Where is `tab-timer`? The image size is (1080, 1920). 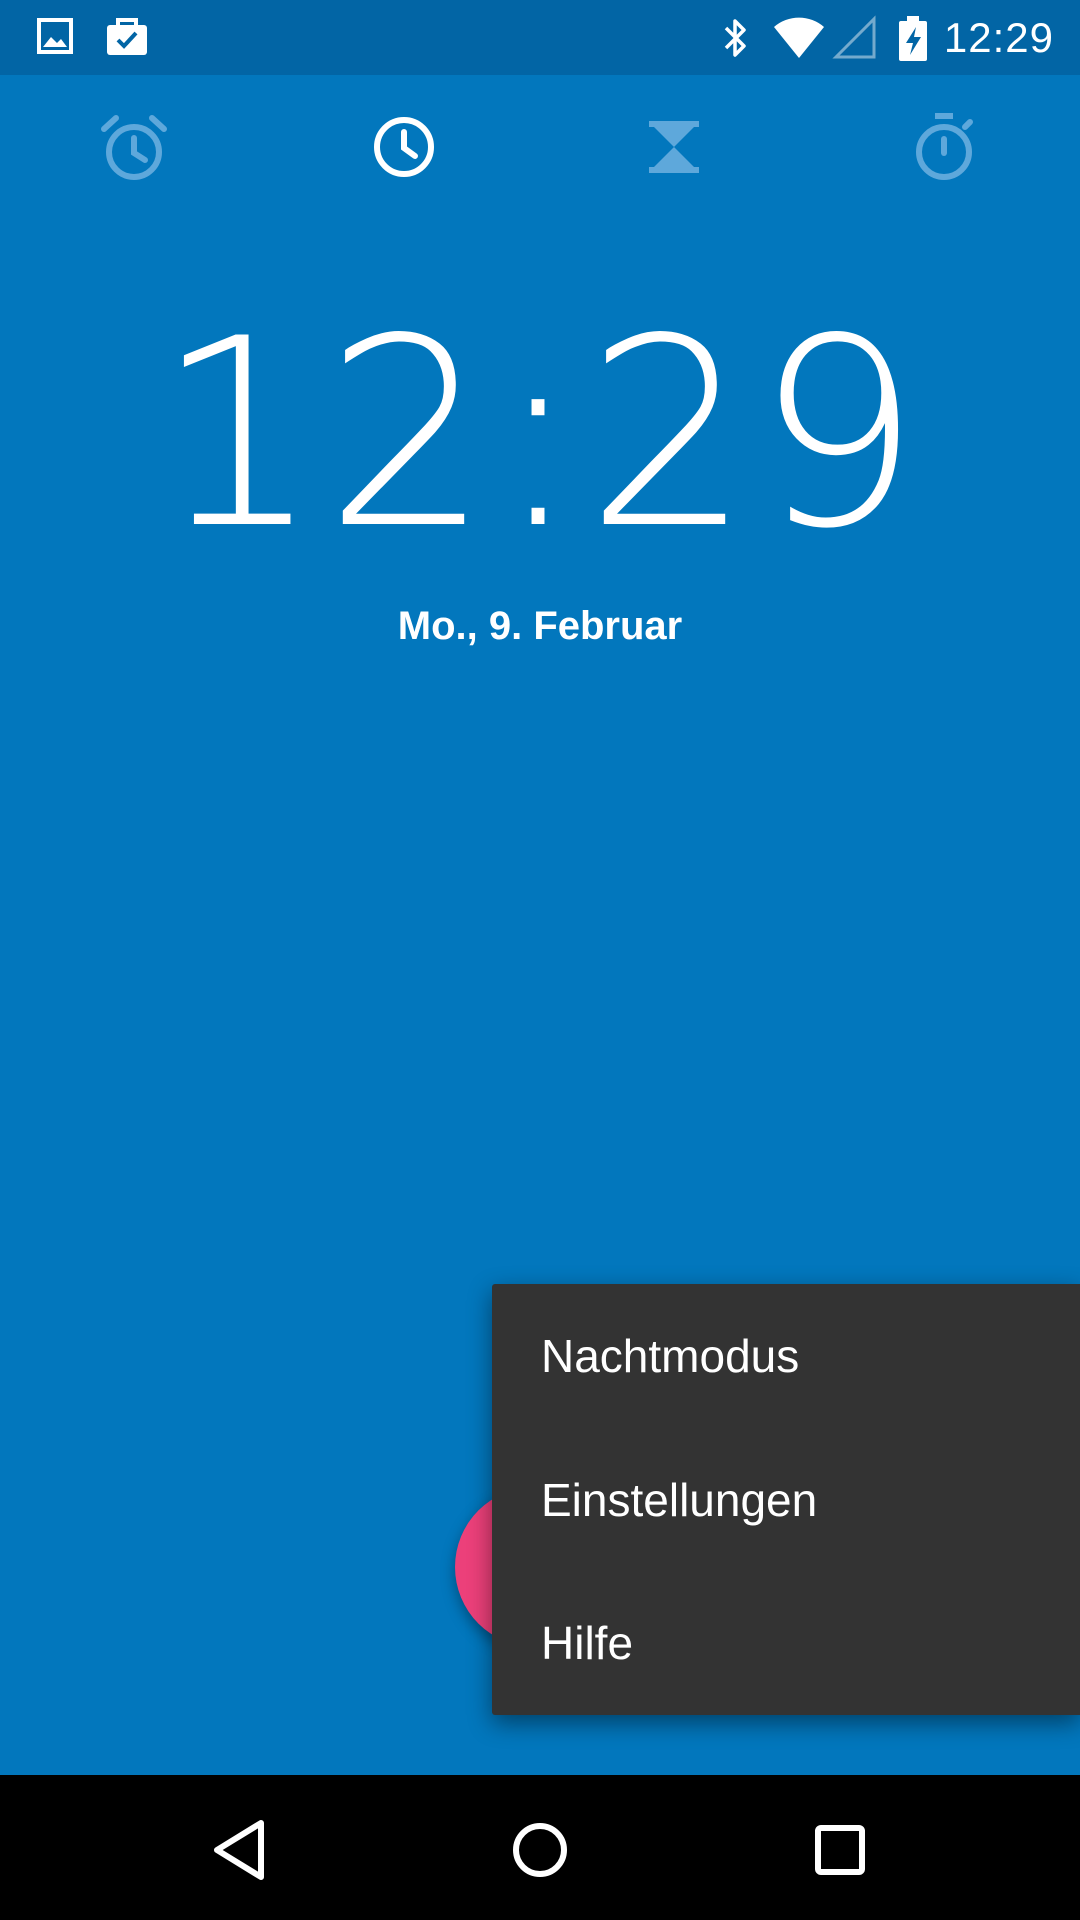
tab-timer is located at coordinates (674, 147).